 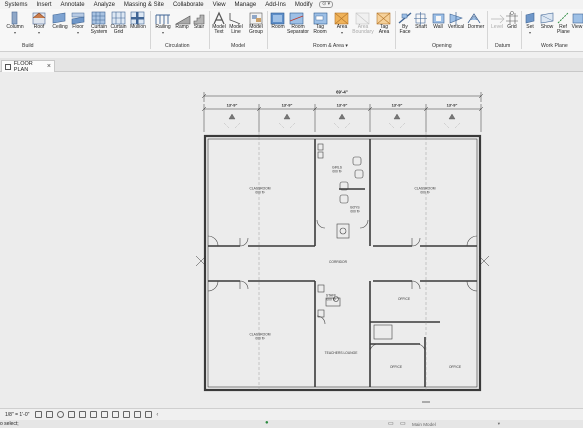 What do you see at coordinates (397, 105) in the screenshot?
I see `bay-dimension-label: 13'-9"` at bounding box center [397, 105].